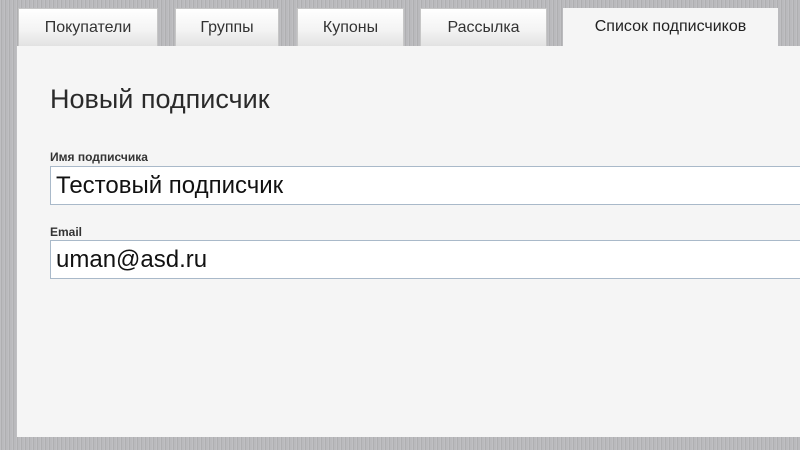  I want to click on page-title: Новый подписчик, so click(160, 99).